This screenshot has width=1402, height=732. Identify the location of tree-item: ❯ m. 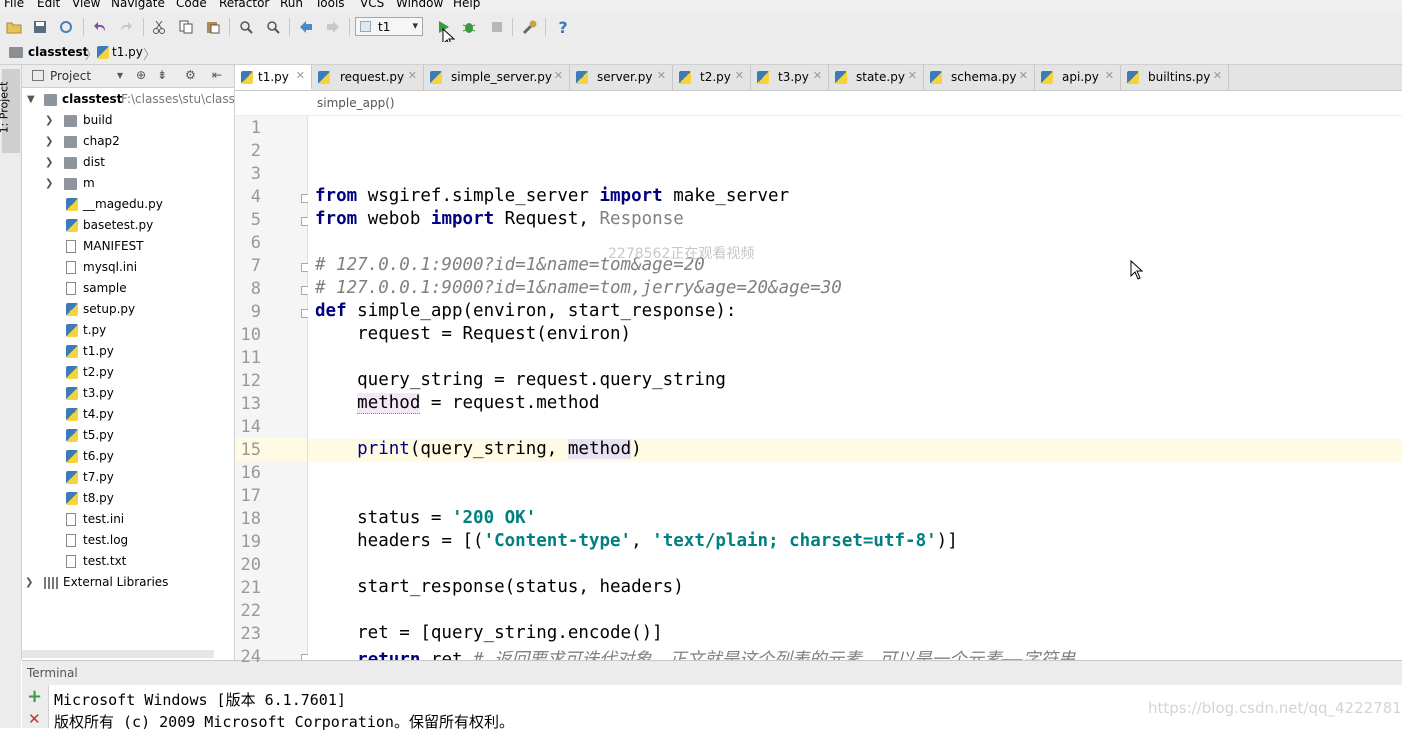
(128, 183).